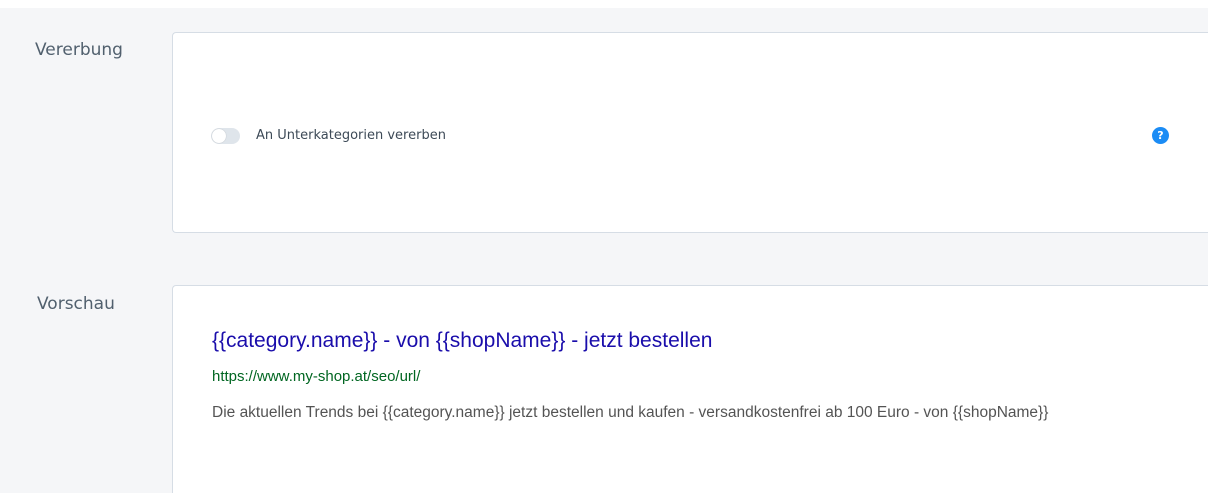 This screenshot has height=493, width=1208. I want to click on question-circle-icon: ?, so click(1160, 135).